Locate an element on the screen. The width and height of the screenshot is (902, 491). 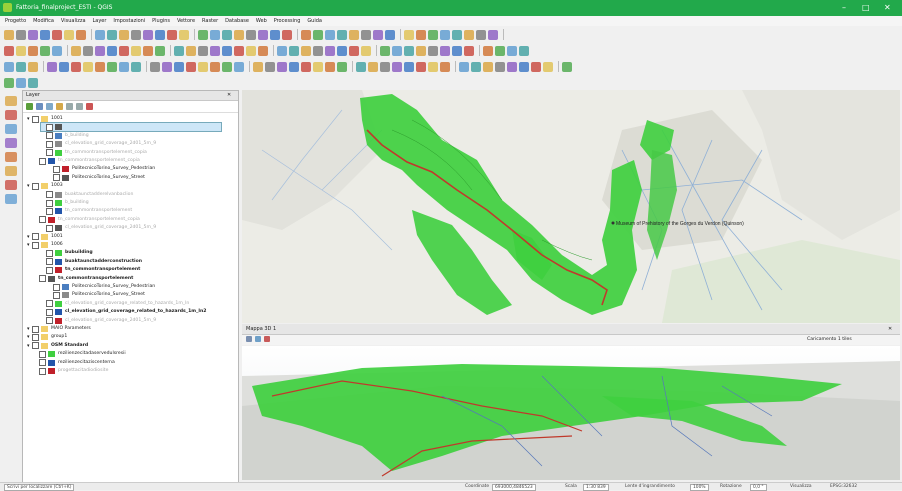
coordinate-field: 693000,4846523 is located at coordinates (514, 487).